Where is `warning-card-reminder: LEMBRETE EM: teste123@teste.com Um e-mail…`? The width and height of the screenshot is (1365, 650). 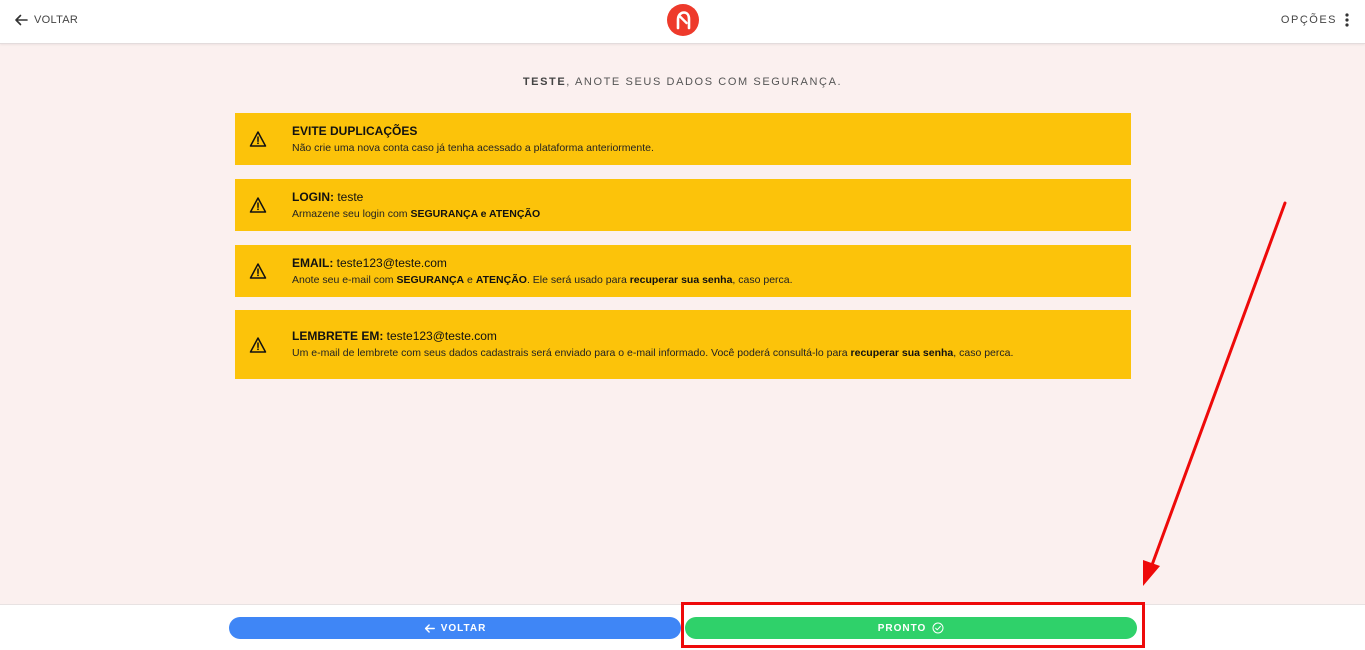 warning-card-reminder: LEMBRETE EM: teste123@teste.com Um e-mail… is located at coordinates (683, 344).